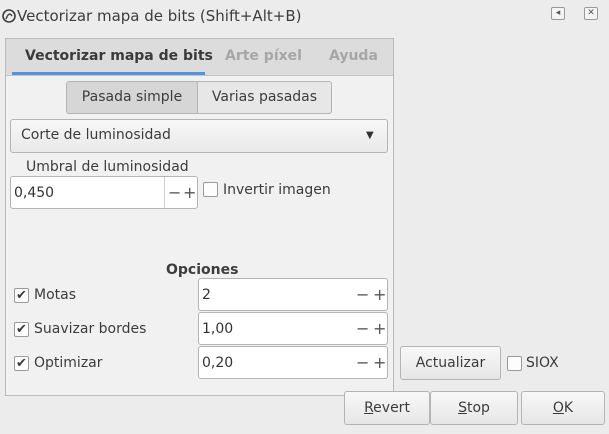 The image size is (609, 434). What do you see at coordinates (210, 189) in the screenshot?
I see `invert-image-checkbox` at bounding box center [210, 189].